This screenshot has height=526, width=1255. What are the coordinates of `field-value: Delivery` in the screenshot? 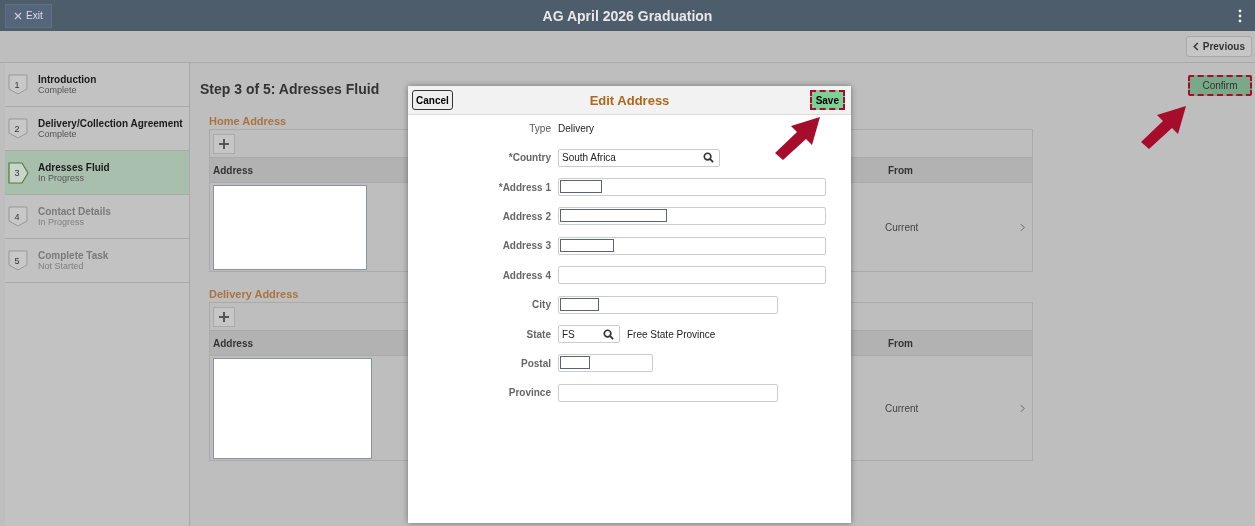 It's located at (576, 128).